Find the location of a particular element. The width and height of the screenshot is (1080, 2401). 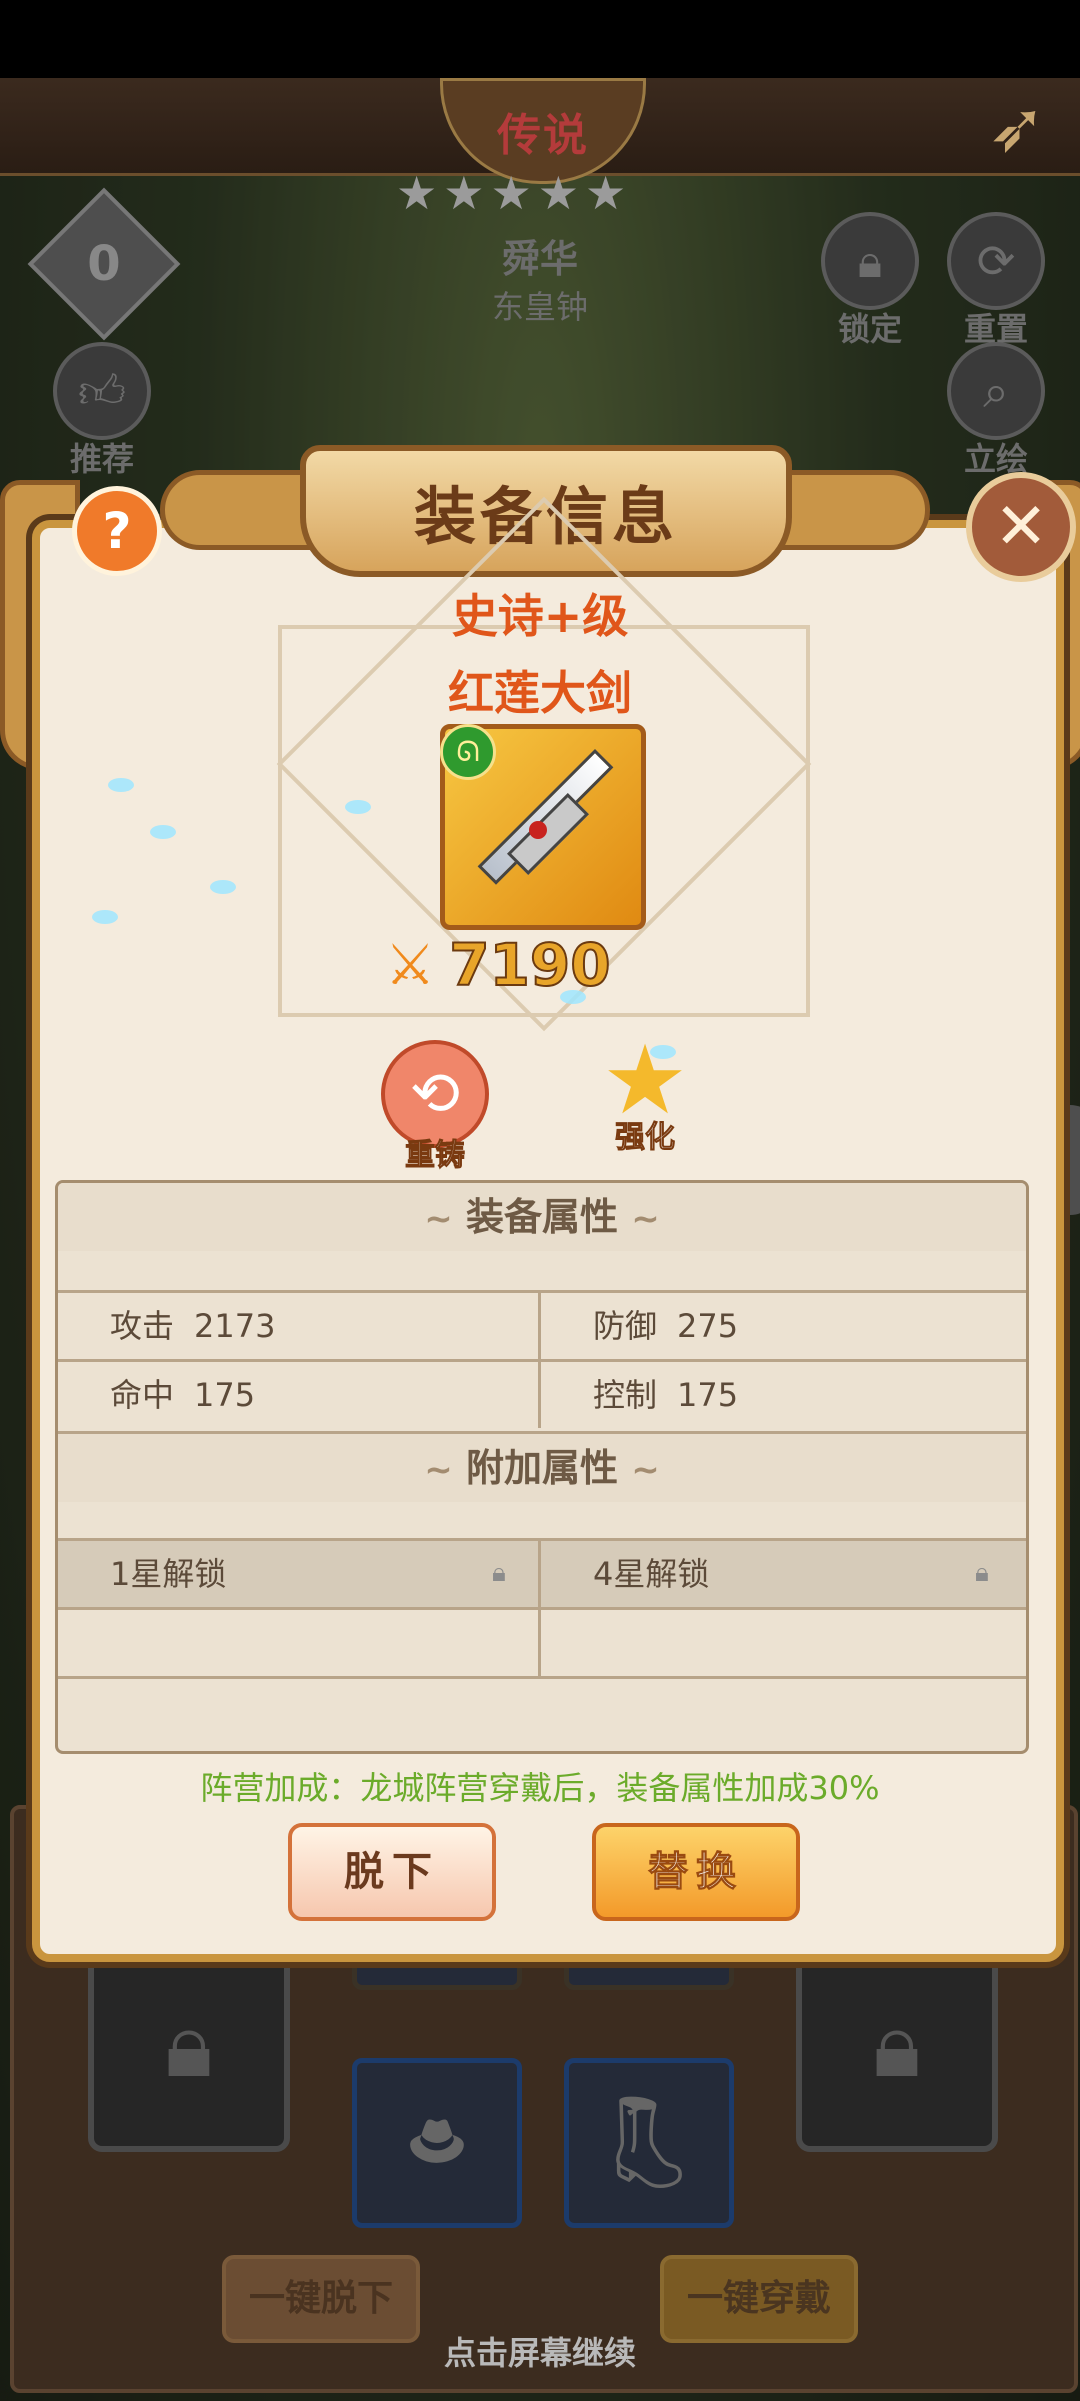

extra-stats-title-text: 附加属性 is located at coordinates (541, 1468).